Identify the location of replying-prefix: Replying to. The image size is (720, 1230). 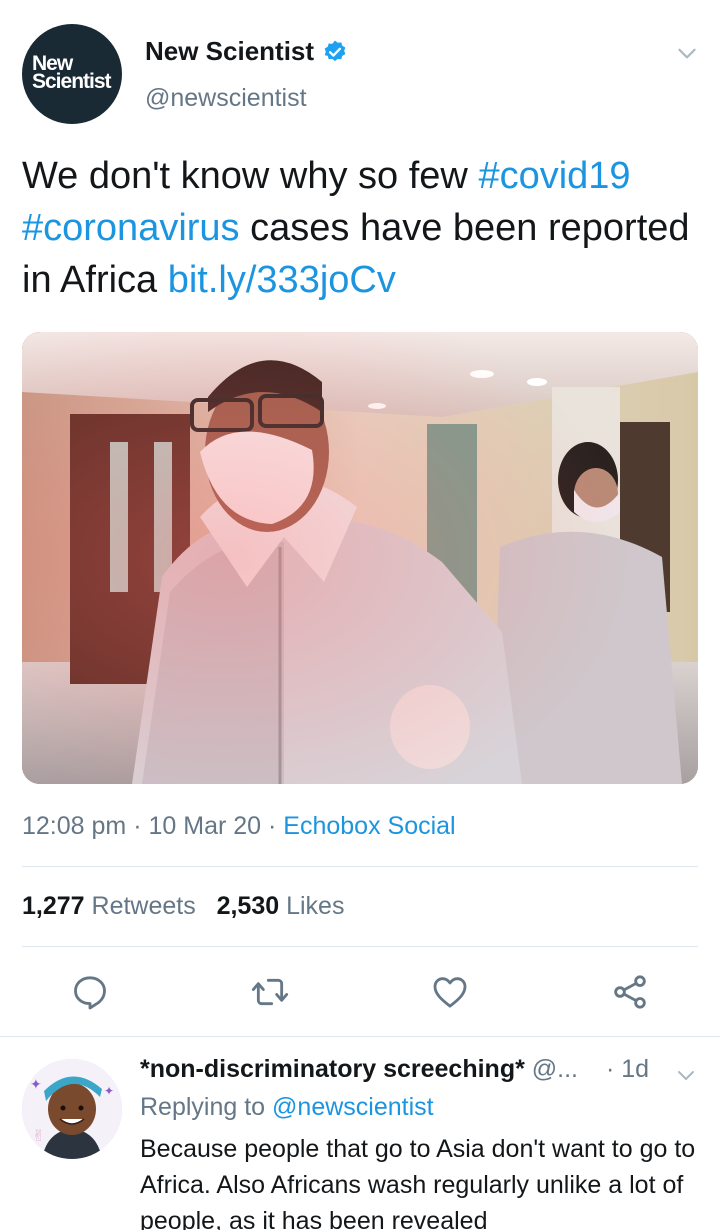
(206, 1107).